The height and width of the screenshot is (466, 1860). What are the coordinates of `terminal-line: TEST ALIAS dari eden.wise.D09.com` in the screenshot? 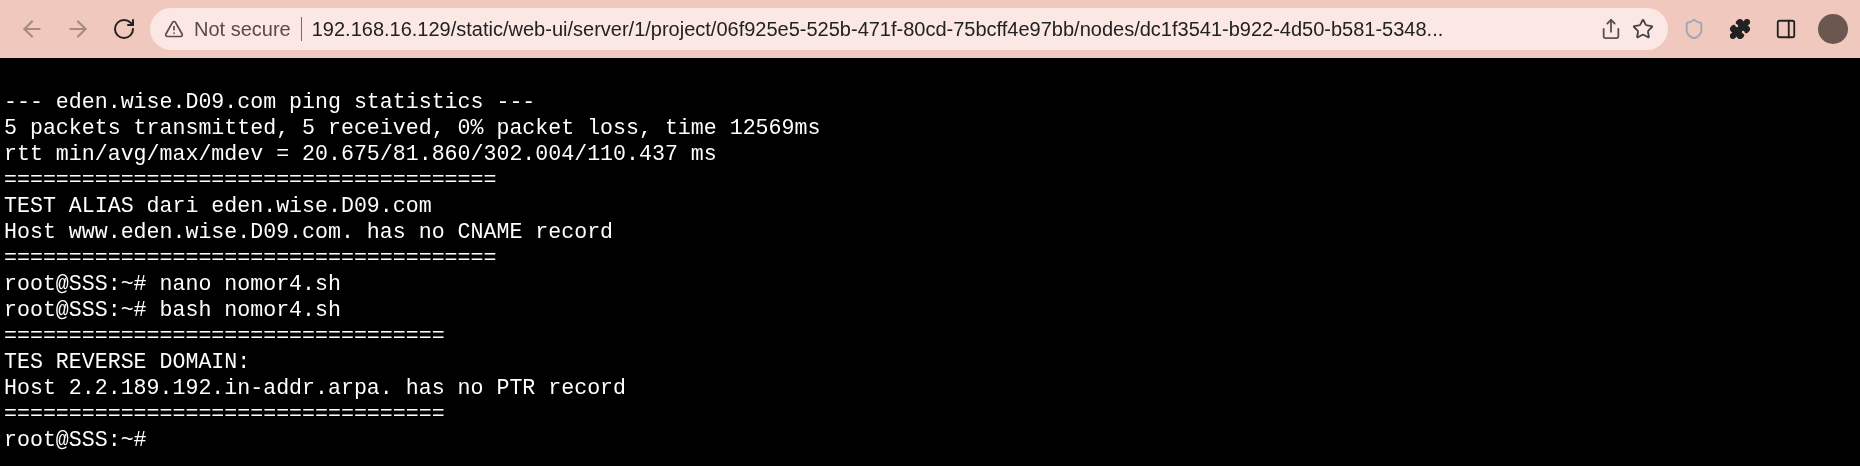 It's located at (218, 206).